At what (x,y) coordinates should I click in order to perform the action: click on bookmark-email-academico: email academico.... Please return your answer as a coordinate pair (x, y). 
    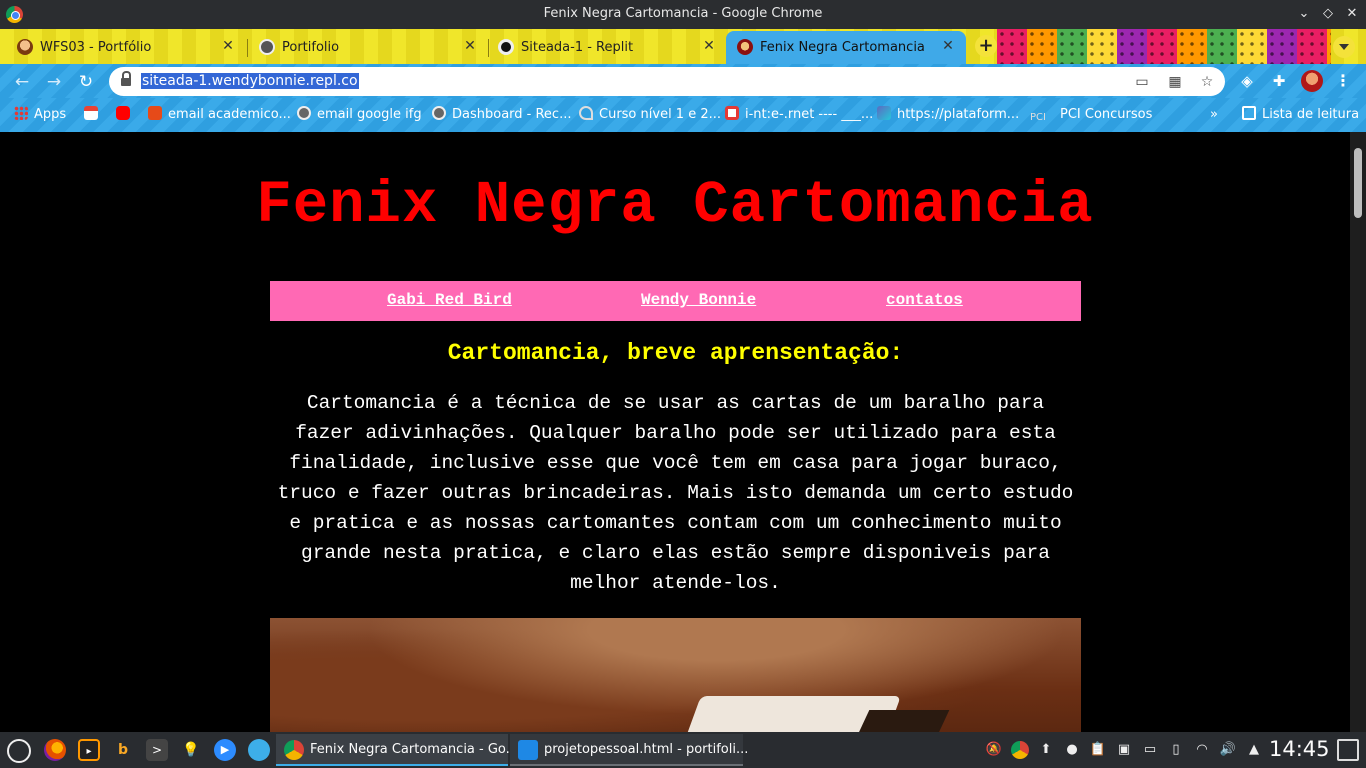
    Looking at the image, I should click on (219, 115).